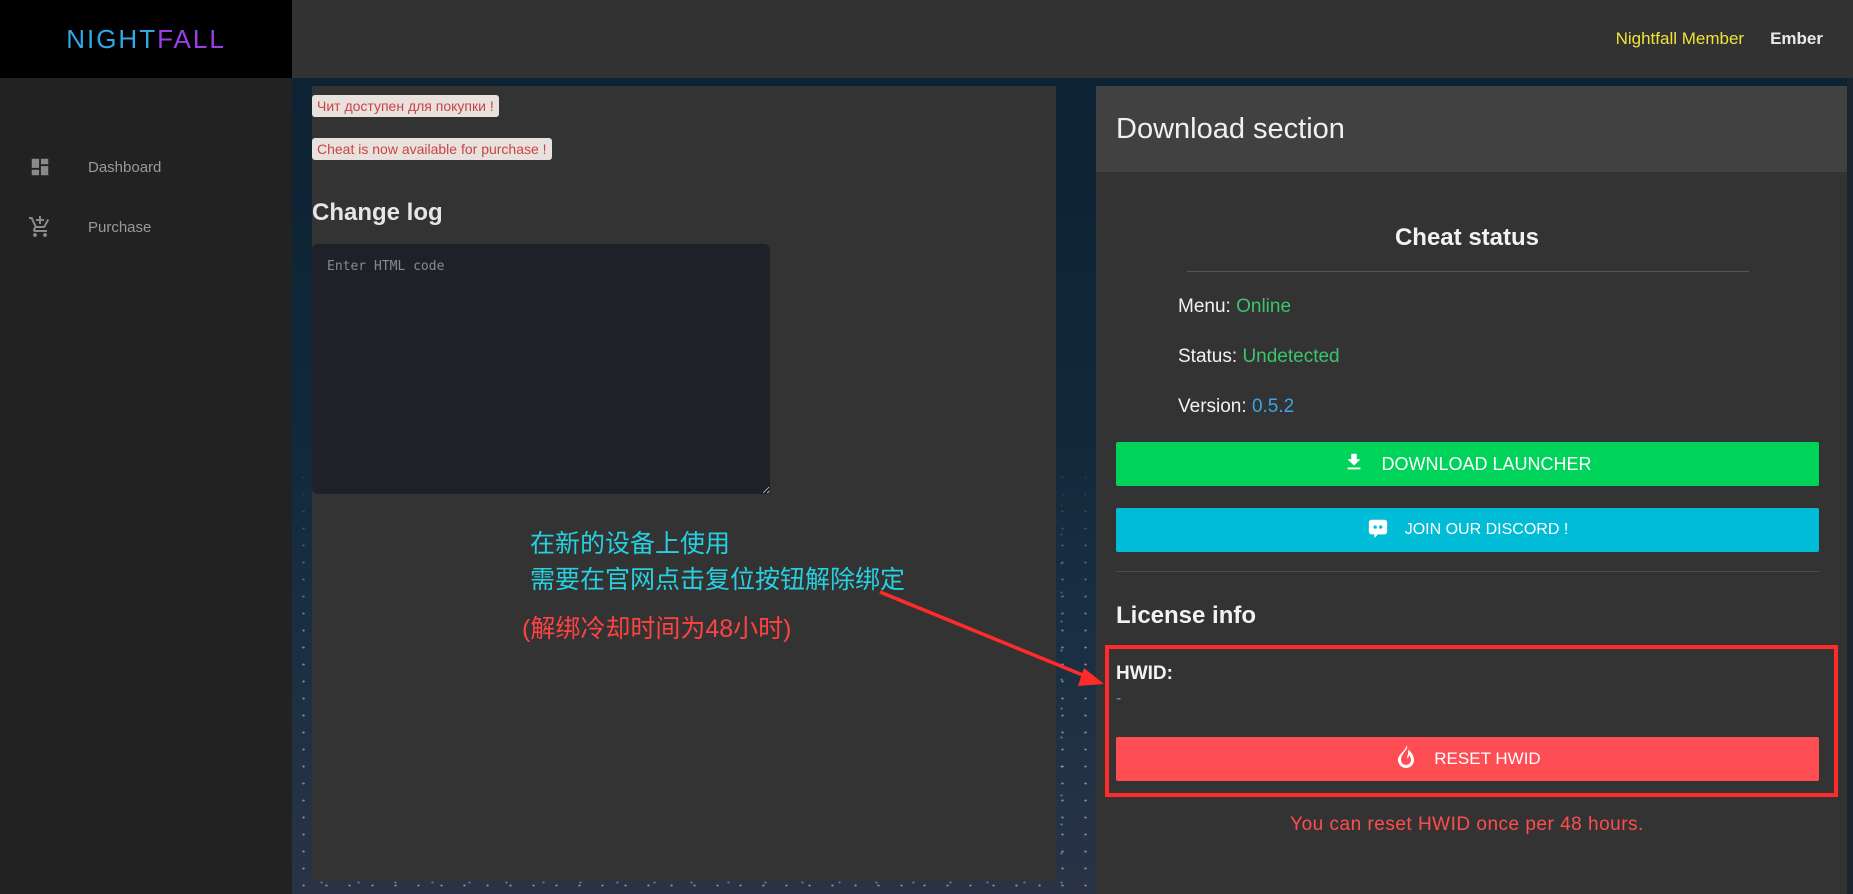 The width and height of the screenshot is (1853, 894). I want to click on sidebar-item-label: Purchase, so click(120, 227).